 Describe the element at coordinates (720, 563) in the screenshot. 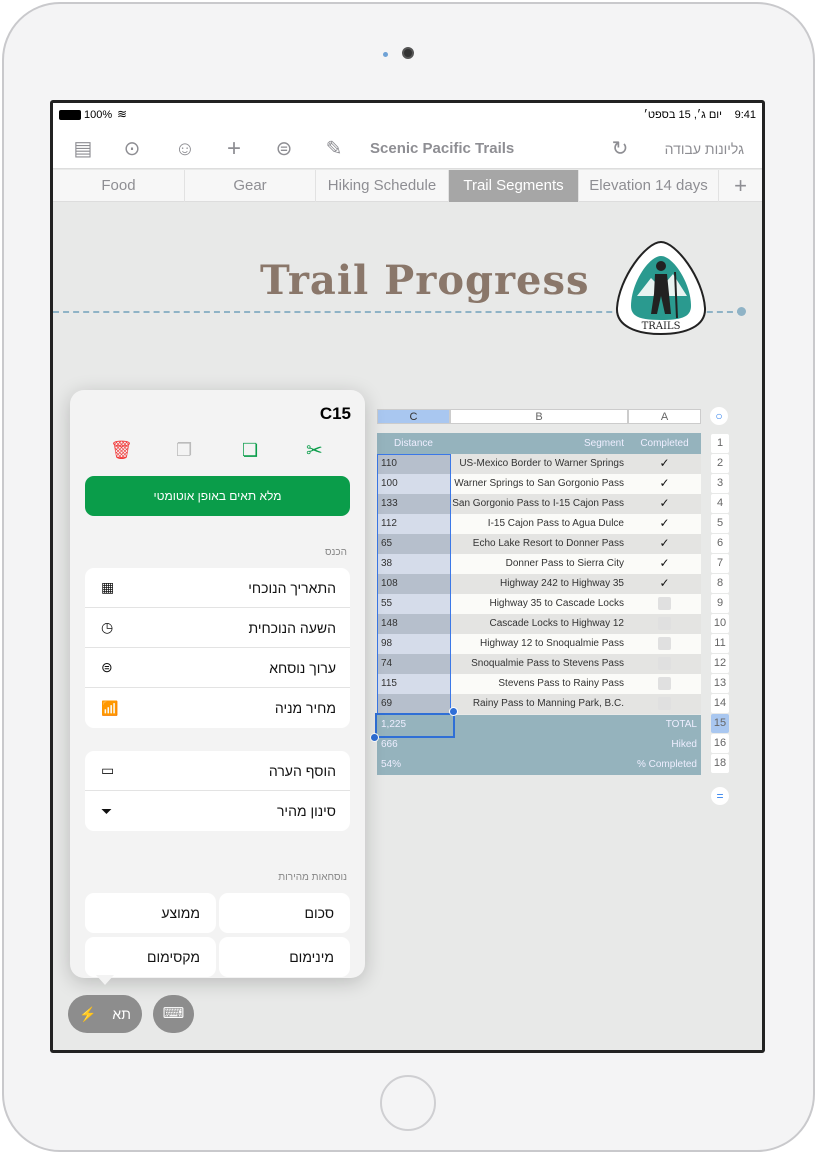

I see `row-header: 7` at that location.